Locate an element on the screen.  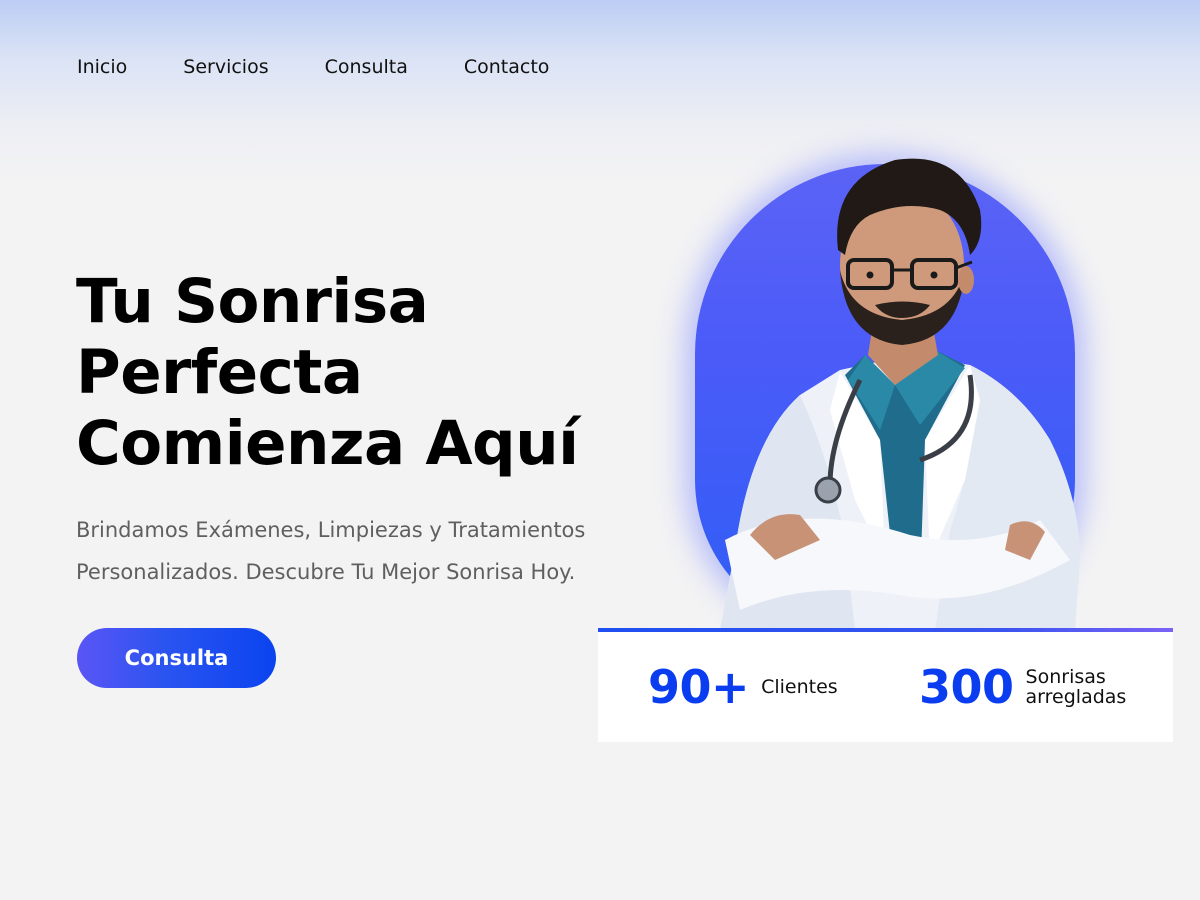
hero-title-line: Tu Sonrisa is located at coordinates (252, 301).